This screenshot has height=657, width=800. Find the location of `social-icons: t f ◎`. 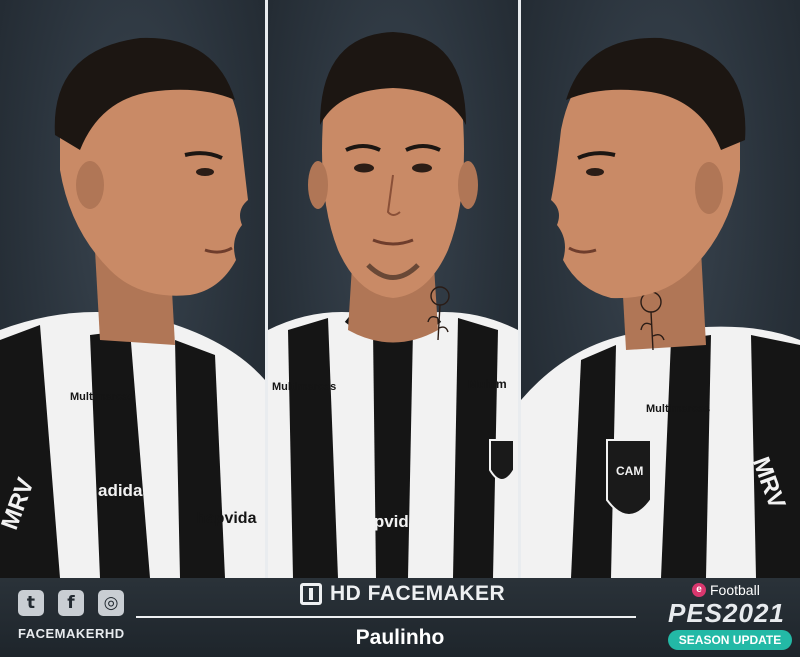

social-icons: t f ◎ is located at coordinates (71, 603).